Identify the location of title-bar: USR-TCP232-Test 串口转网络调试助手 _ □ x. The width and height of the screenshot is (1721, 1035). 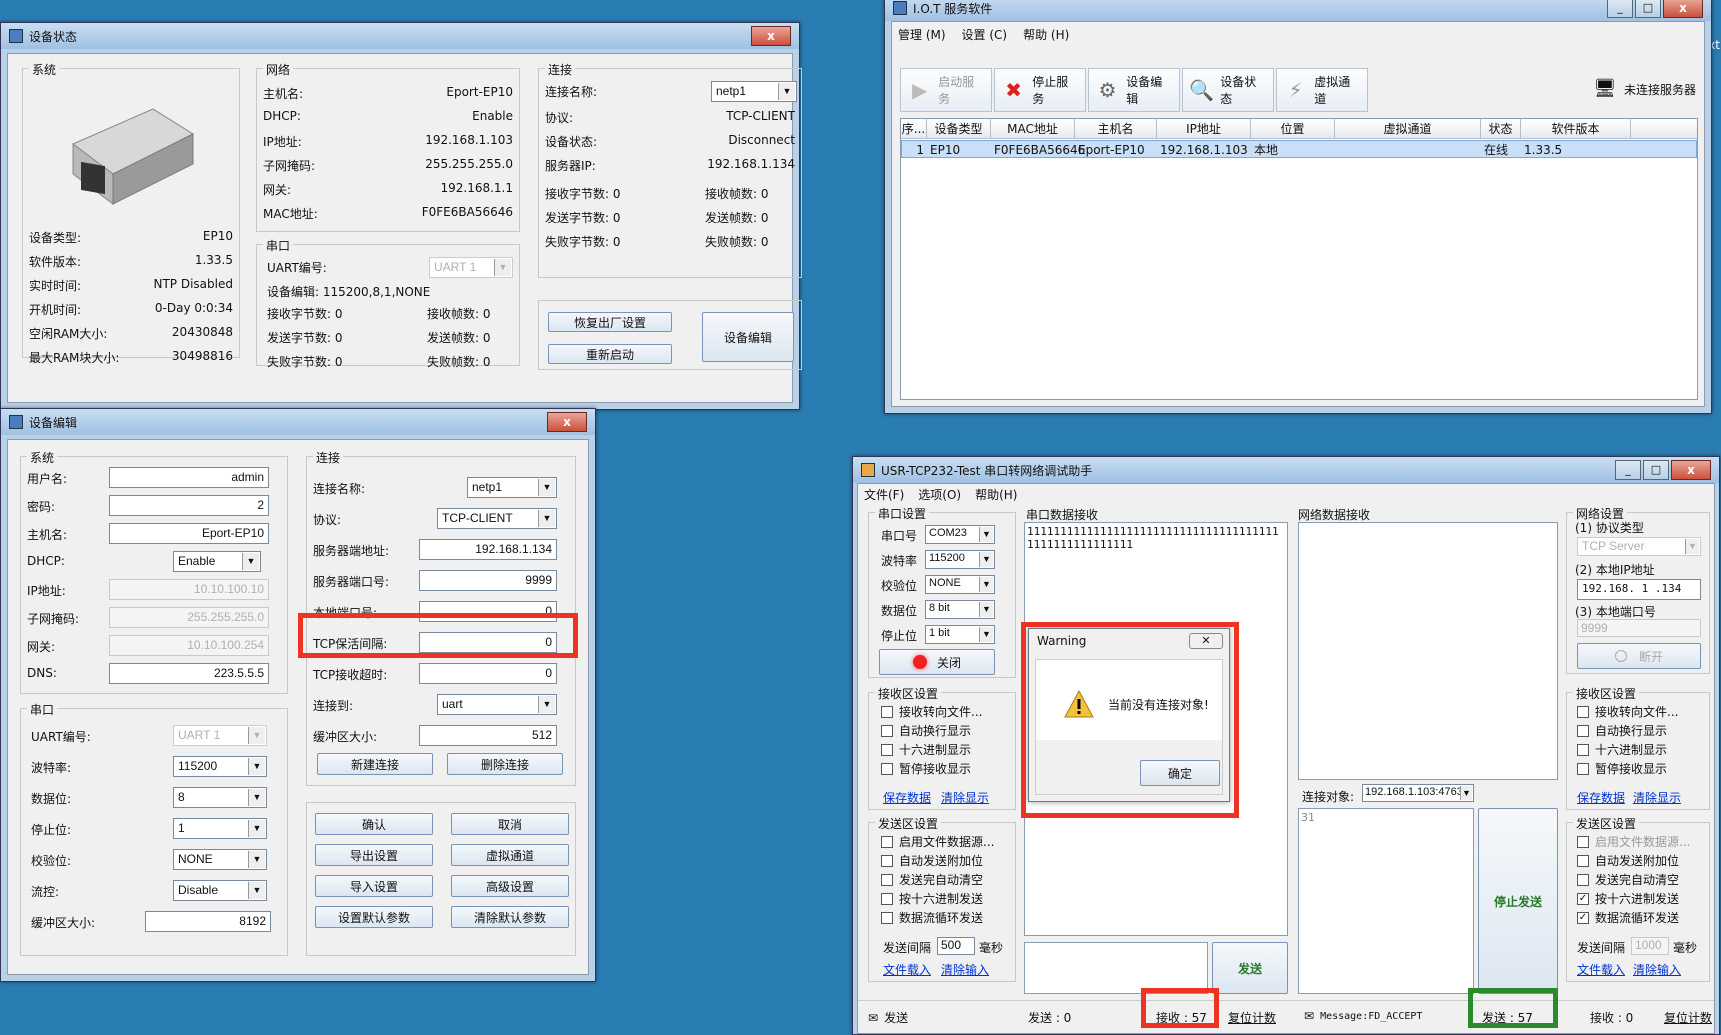
(1286, 470).